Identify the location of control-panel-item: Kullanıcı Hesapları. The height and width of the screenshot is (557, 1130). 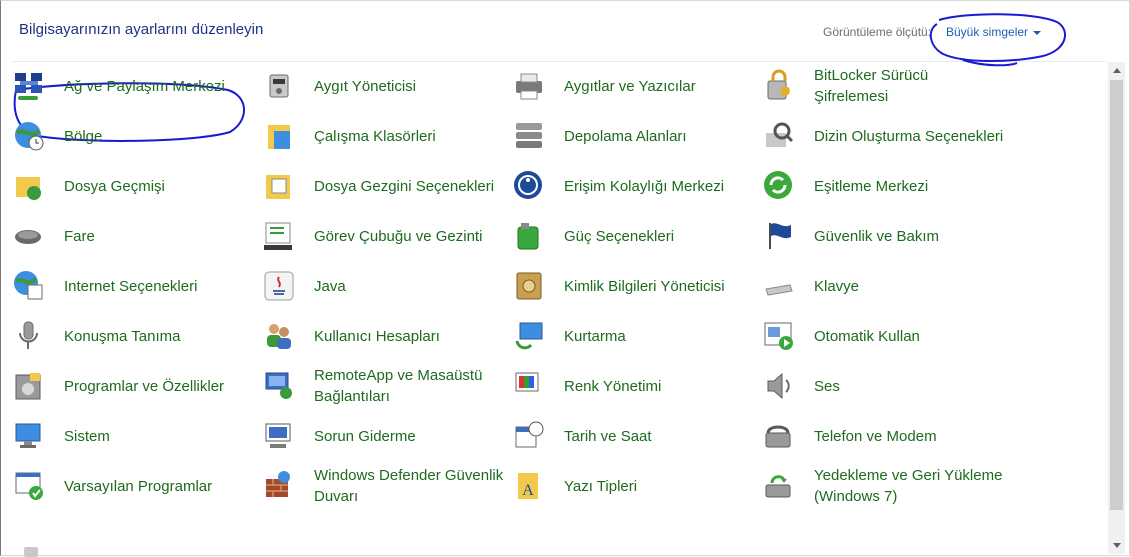
(383, 336).